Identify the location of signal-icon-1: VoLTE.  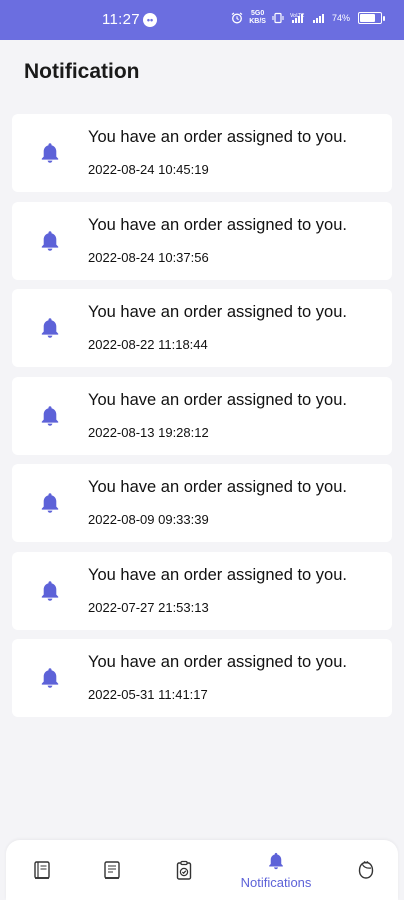
(297, 18).